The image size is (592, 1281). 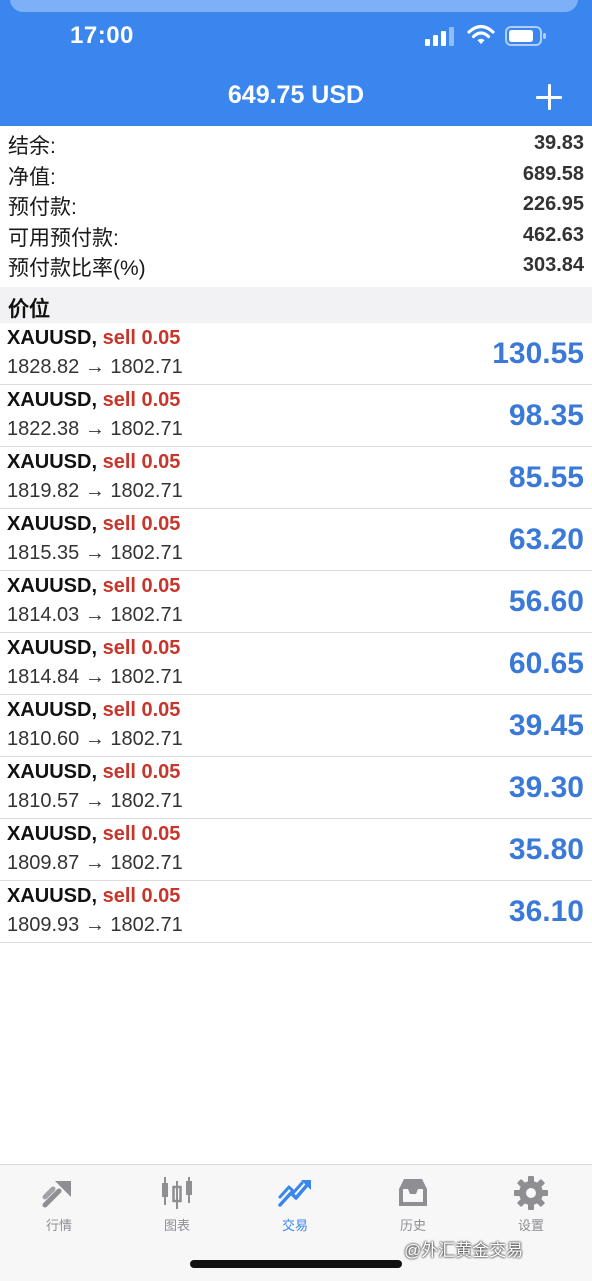 What do you see at coordinates (29, 309) in the screenshot?
I see `section-title: 价位` at bounding box center [29, 309].